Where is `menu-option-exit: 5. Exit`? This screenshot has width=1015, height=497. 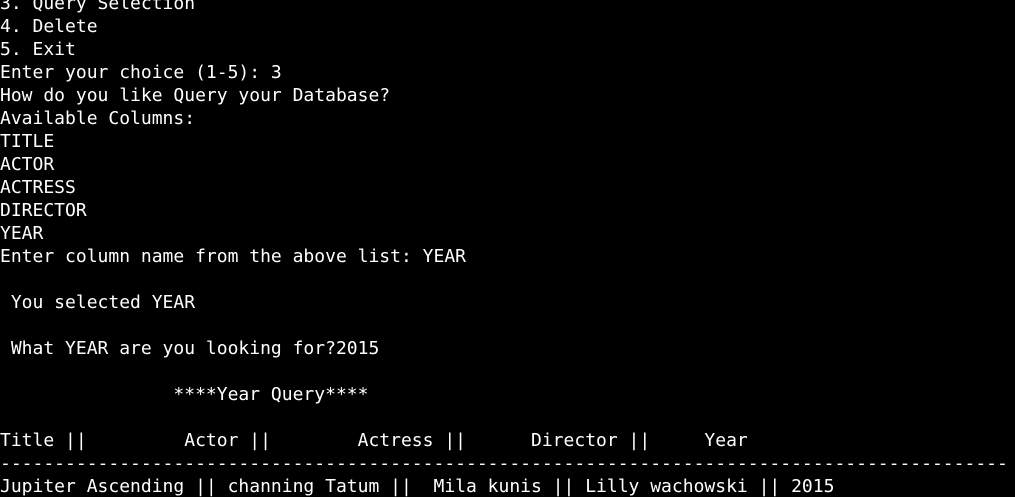
menu-option-exit: 5. Exit is located at coordinates (38, 49).